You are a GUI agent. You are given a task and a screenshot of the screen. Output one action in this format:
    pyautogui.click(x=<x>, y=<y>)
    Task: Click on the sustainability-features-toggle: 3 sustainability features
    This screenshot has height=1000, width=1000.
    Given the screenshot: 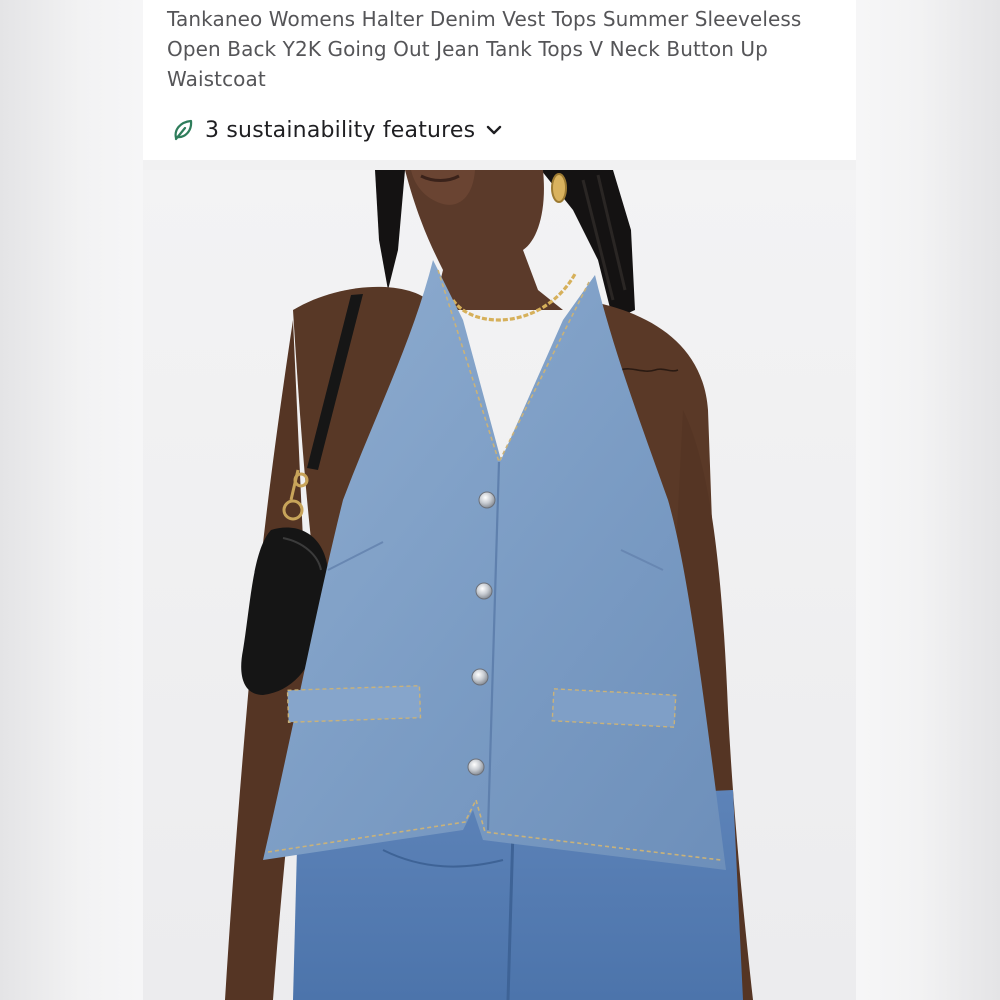 What is the action you would take?
    pyautogui.click(x=338, y=130)
    